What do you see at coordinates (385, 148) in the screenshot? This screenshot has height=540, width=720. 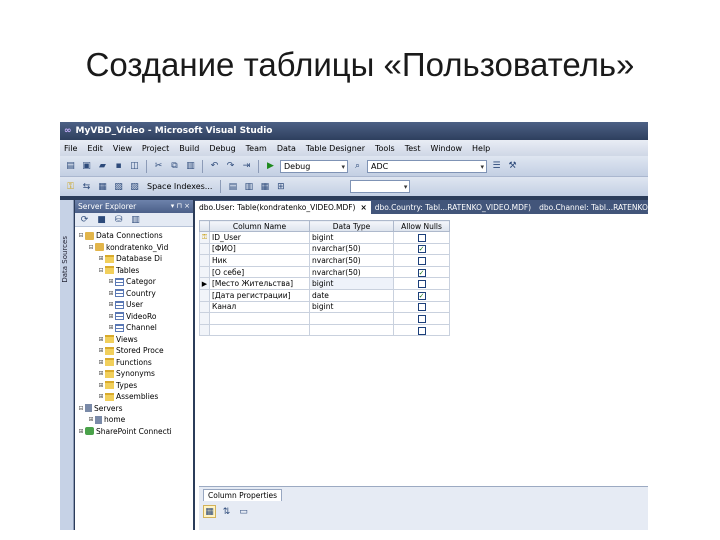 I see `menu-tools: Tools` at bounding box center [385, 148].